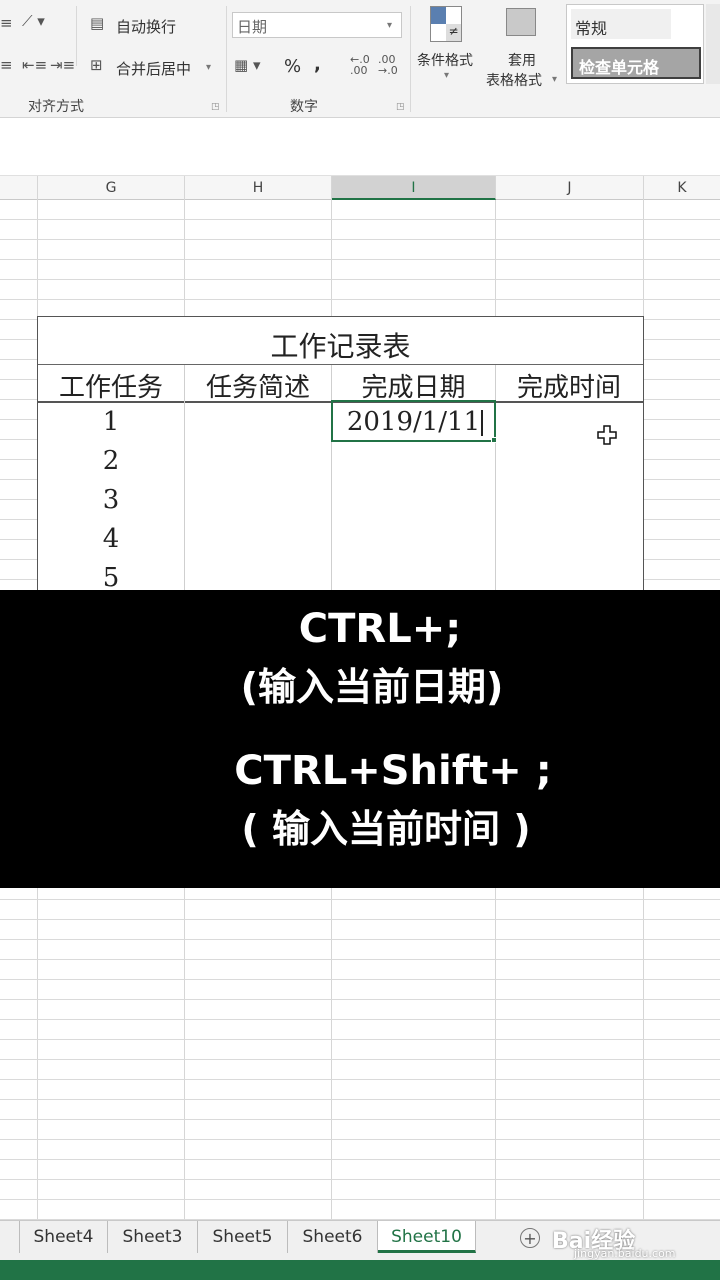  What do you see at coordinates (607, 435) in the screenshot?
I see `cell-select-cursor-icon` at bounding box center [607, 435].